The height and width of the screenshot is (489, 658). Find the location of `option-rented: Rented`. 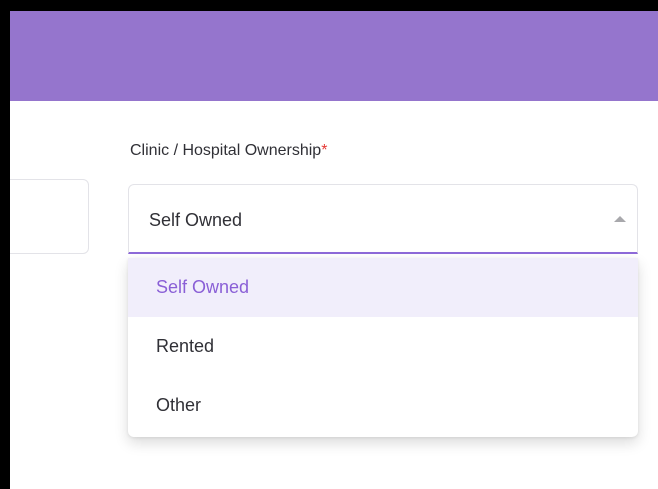

option-rented: Rented is located at coordinates (383, 346).